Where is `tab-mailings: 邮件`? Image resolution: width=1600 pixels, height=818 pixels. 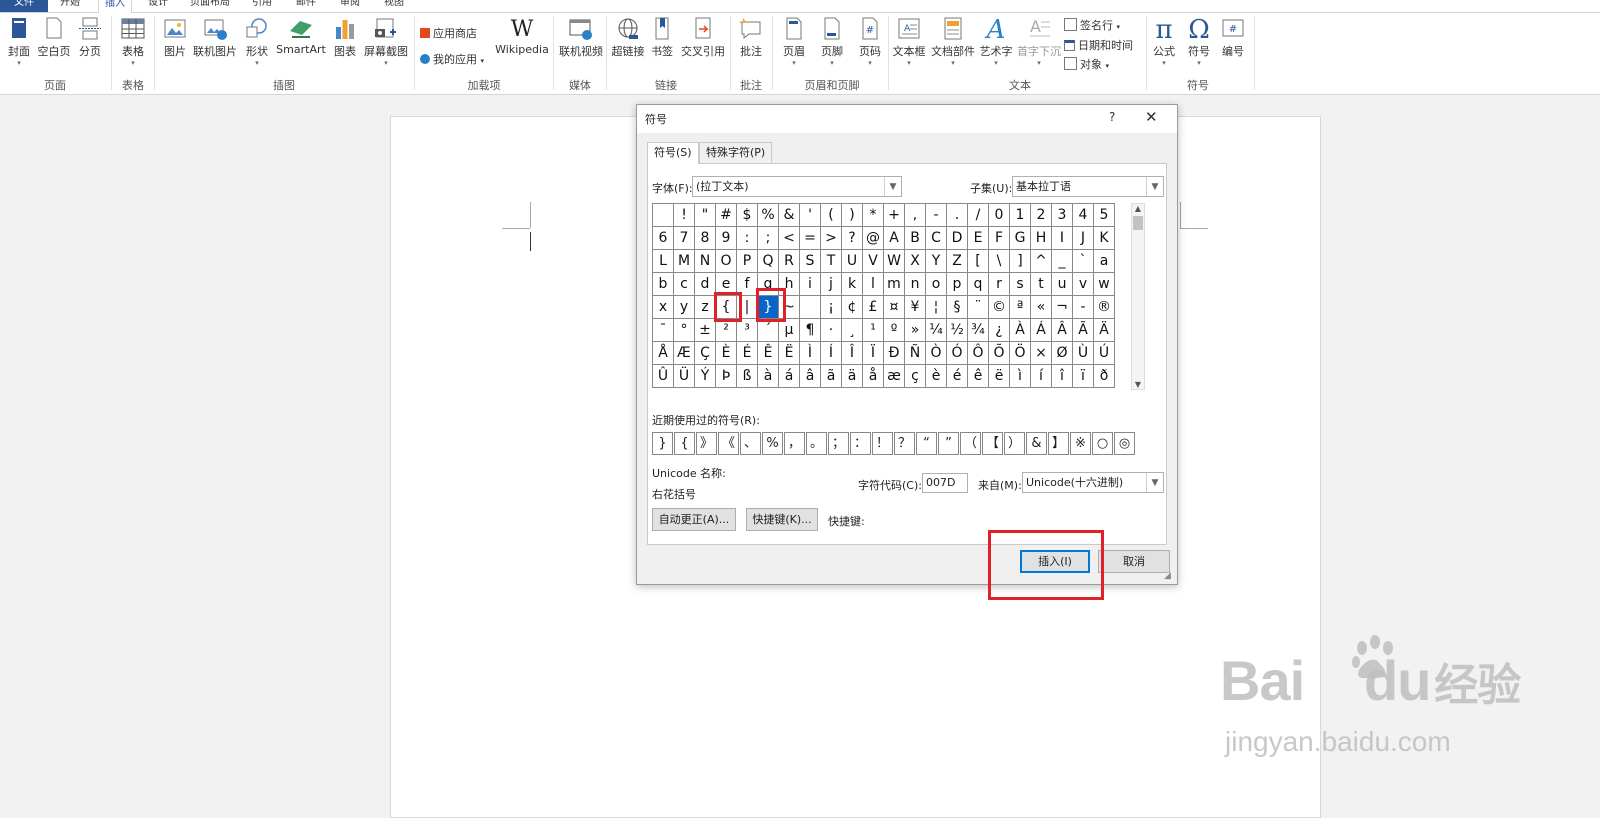 tab-mailings: 邮件 is located at coordinates (306, 6).